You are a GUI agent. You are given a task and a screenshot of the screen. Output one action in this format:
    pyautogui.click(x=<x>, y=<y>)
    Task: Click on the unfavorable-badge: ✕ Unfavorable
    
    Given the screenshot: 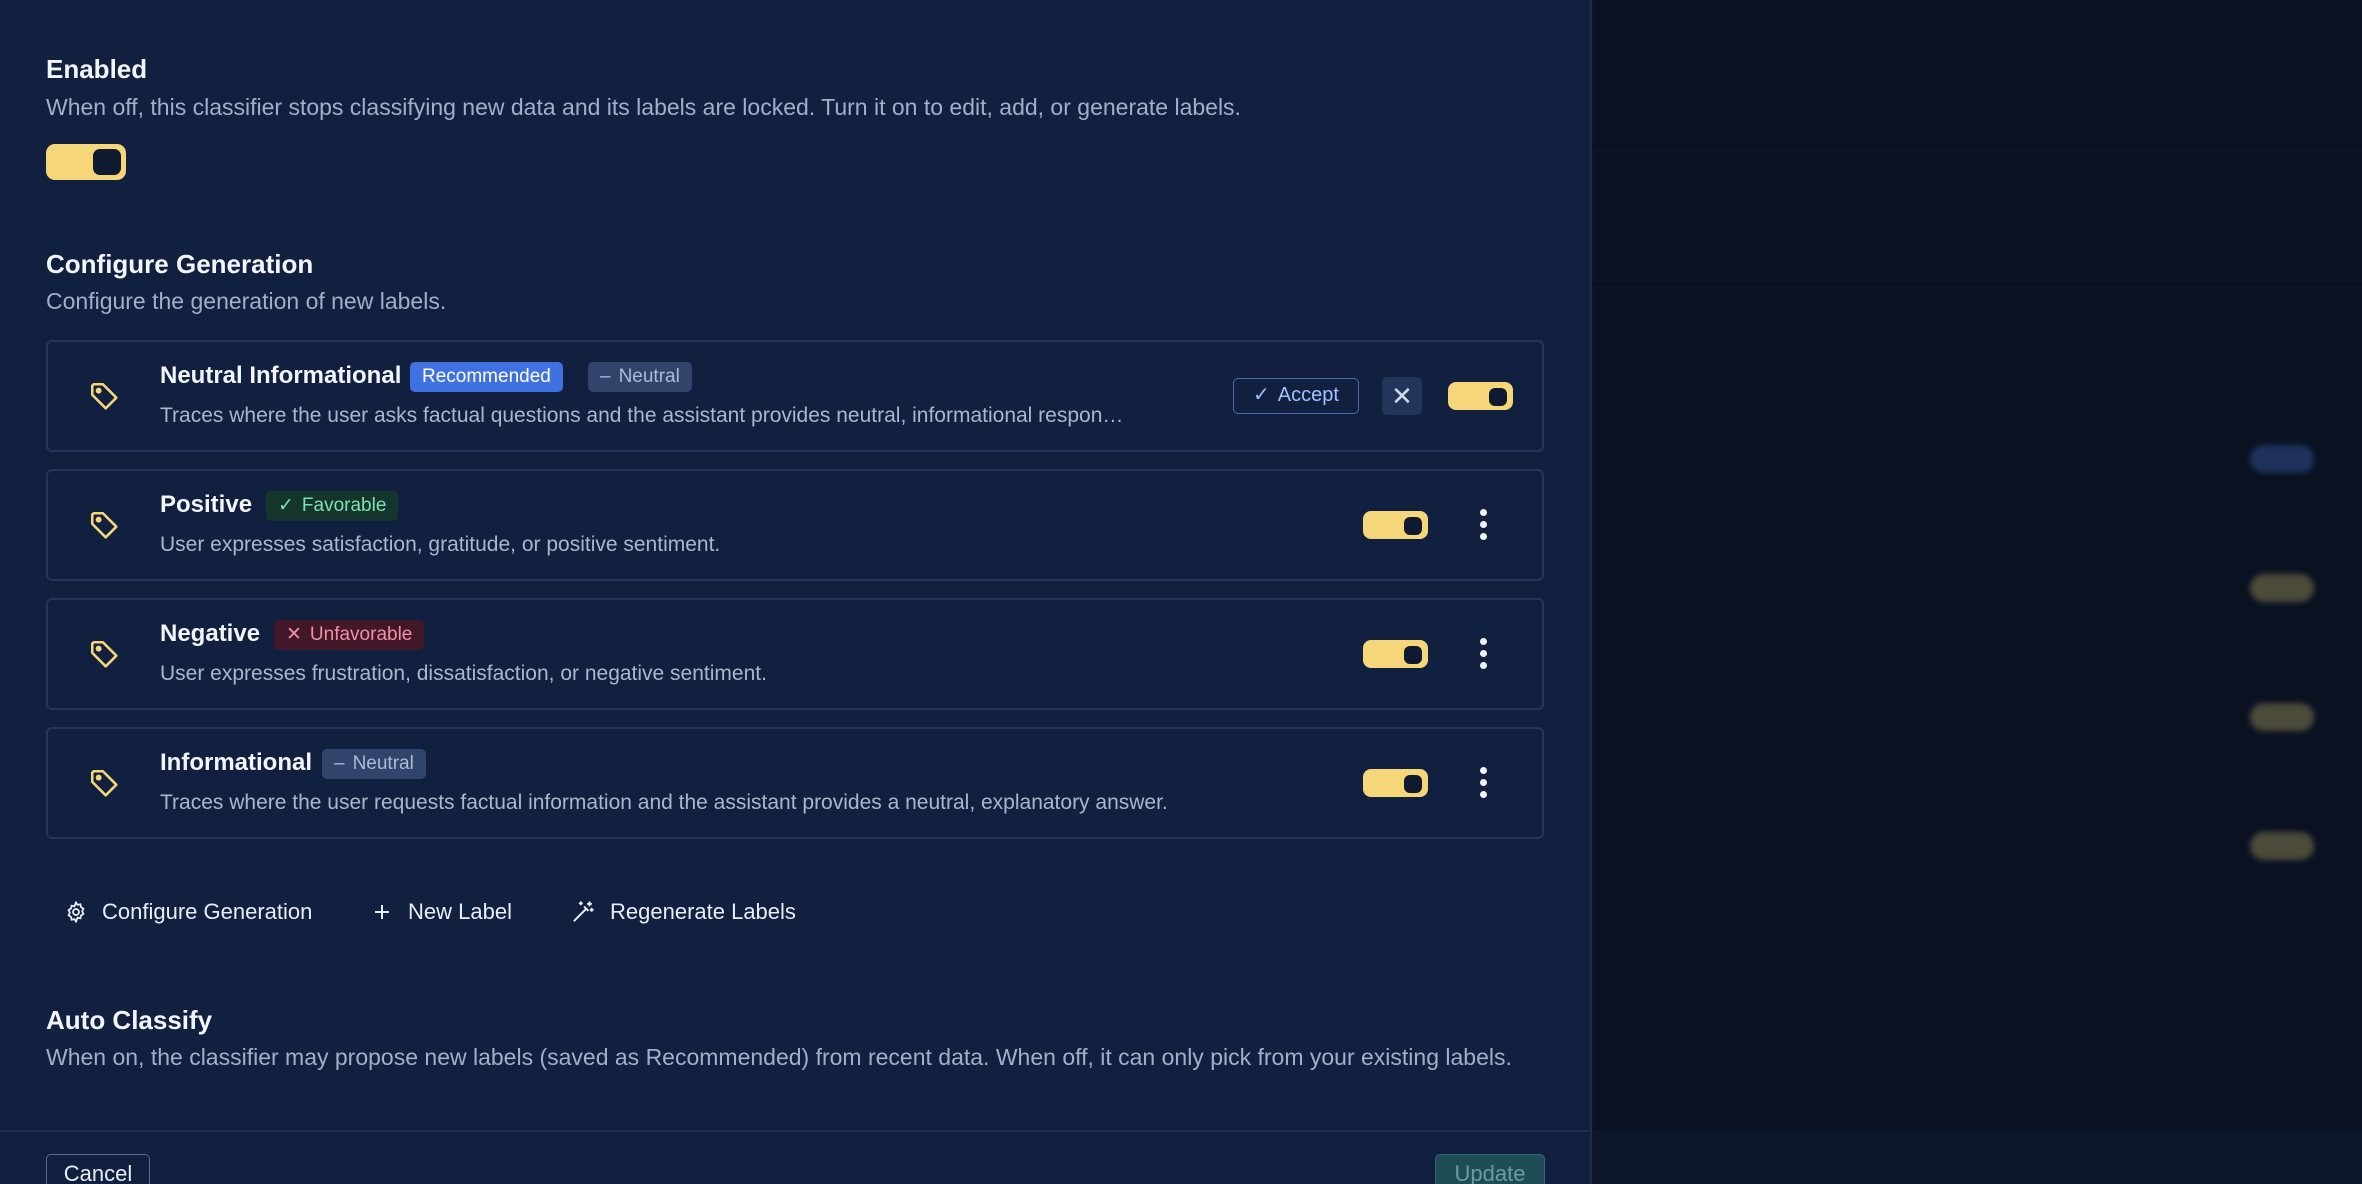 What is the action you would take?
    pyautogui.click(x=349, y=635)
    